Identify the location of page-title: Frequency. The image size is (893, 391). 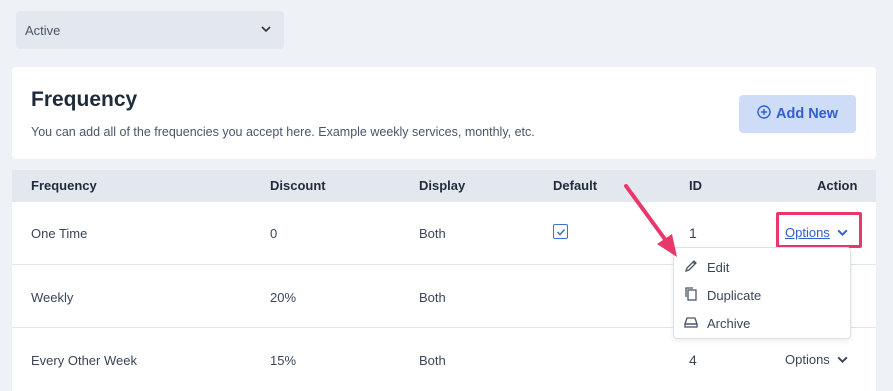
(84, 99).